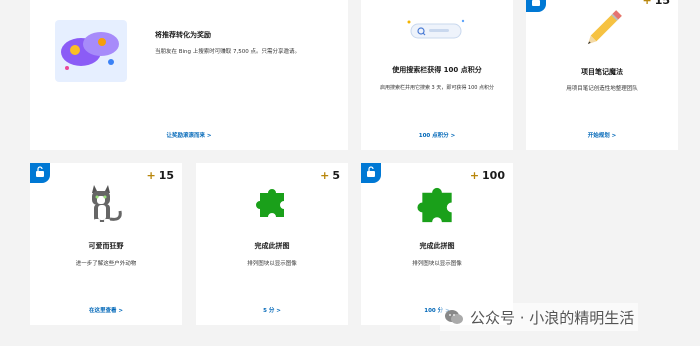  What do you see at coordinates (437, 88) in the screenshot?
I see `card-description: 启用搜索栏并用它搜索 3 天，即可获得 100 点积分` at bounding box center [437, 88].